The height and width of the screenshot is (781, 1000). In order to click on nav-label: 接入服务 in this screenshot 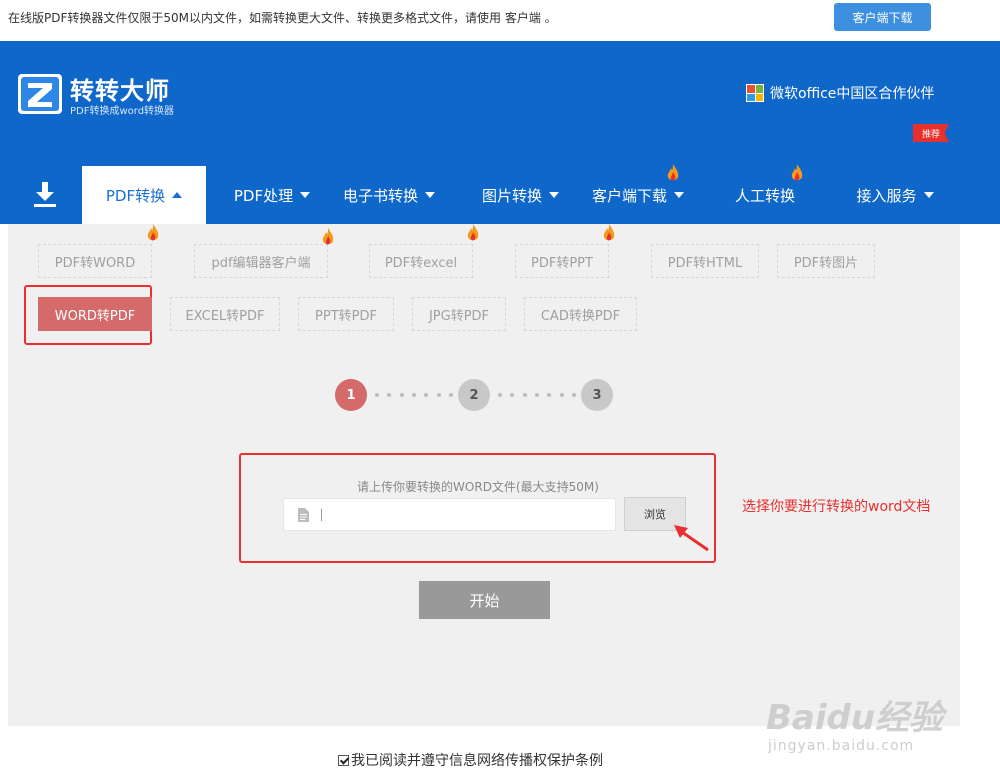, I will do `click(886, 195)`.